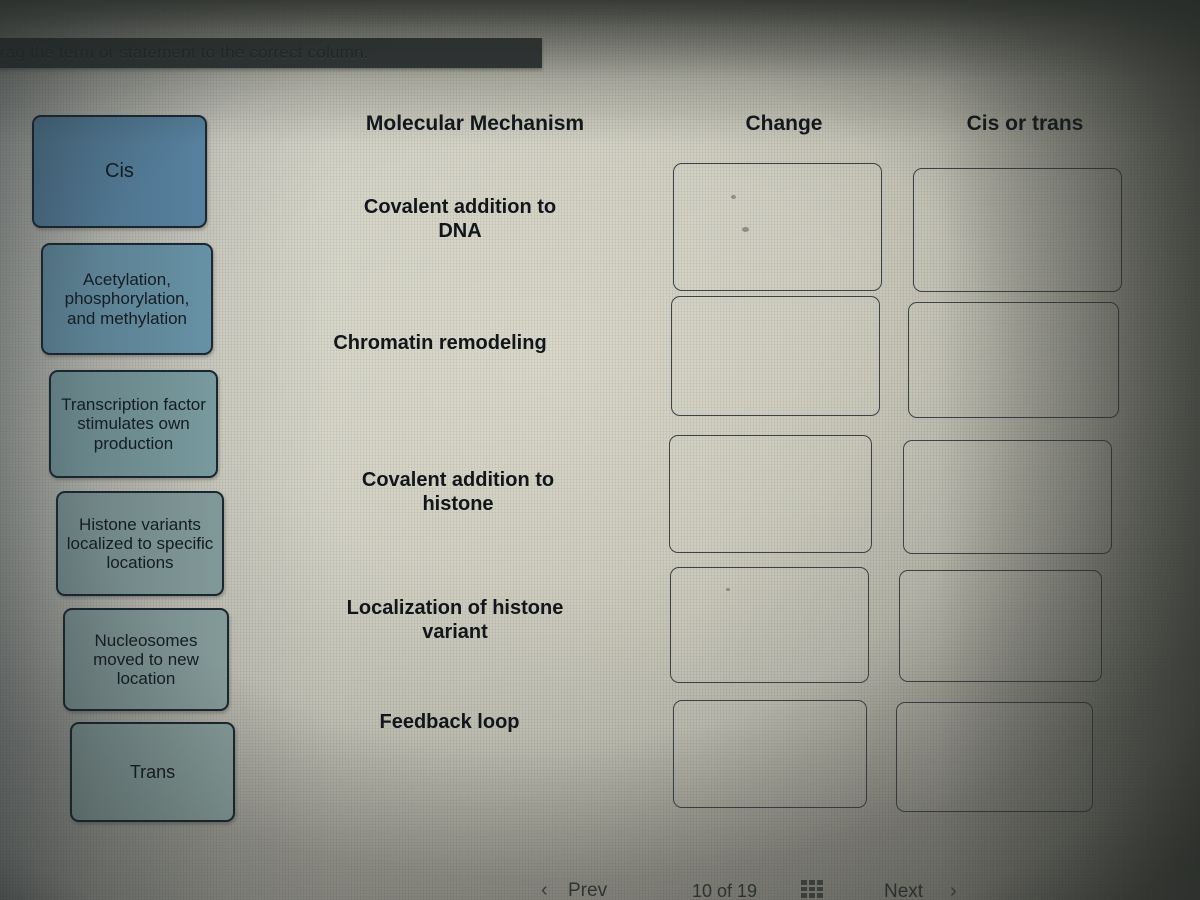  Describe the element at coordinates (455, 620) in the screenshot. I see `mechanism-label: Localization of histone variant` at that location.